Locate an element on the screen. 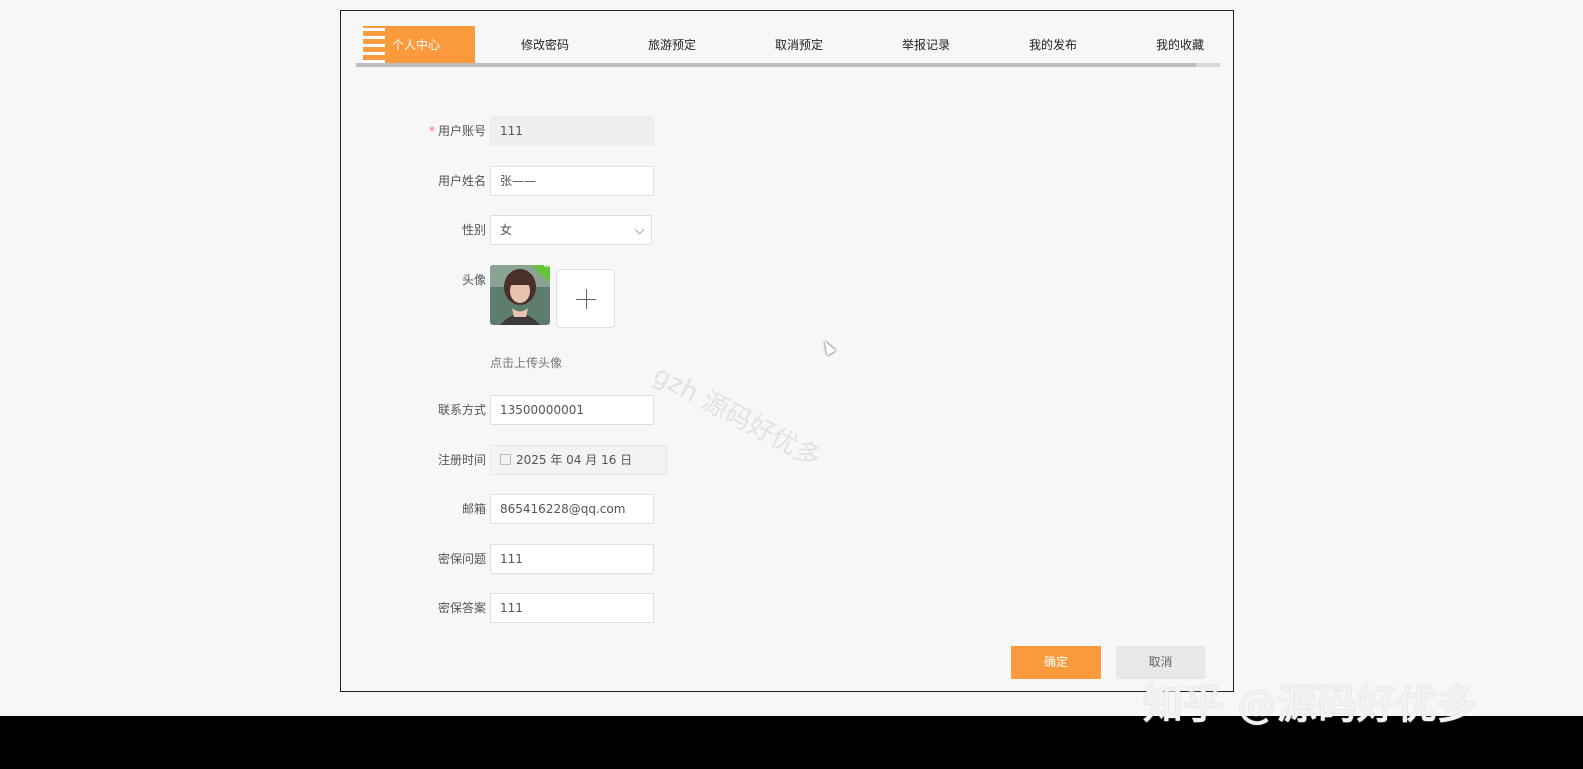 The image size is (1583, 769). account-input: 111 is located at coordinates (572, 131).